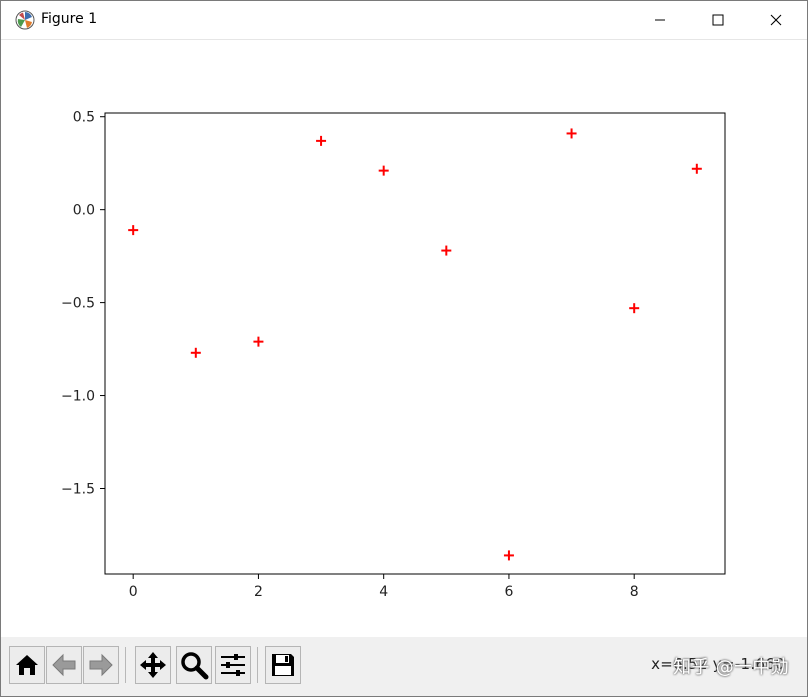 The width and height of the screenshot is (808, 697). Describe the element at coordinates (78, 304) in the screenshot. I see `y-tick-label: −0.5` at that location.